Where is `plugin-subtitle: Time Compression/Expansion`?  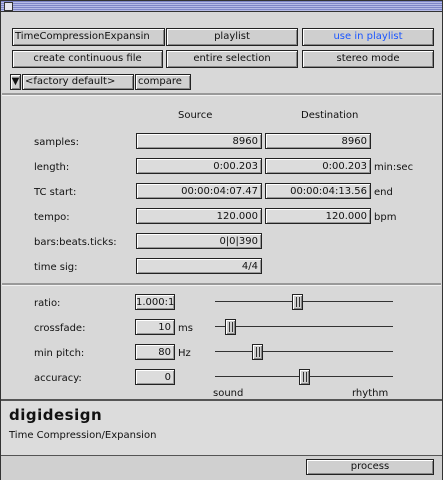
plugin-subtitle: Time Compression/Expansion is located at coordinates (83, 435).